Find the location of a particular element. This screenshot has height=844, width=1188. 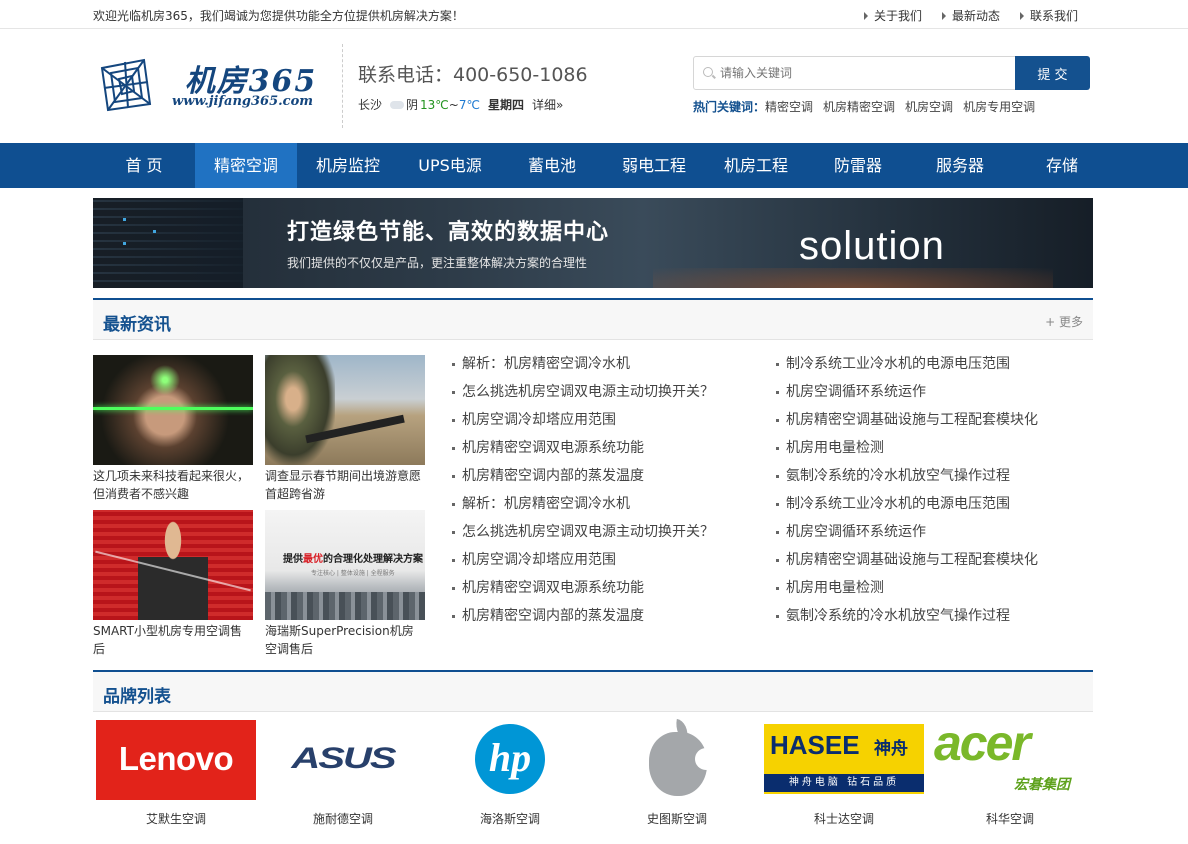

brand-item-lenovo: Lenovo 艾默生空调 is located at coordinates (176, 773).